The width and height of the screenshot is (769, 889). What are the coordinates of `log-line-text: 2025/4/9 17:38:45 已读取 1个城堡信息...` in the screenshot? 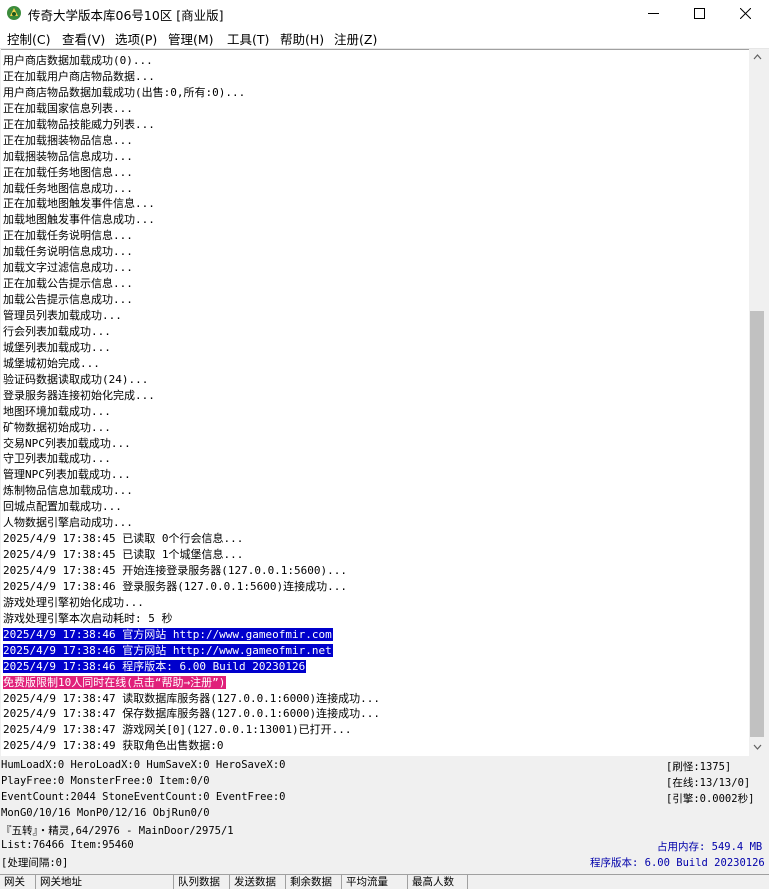 It's located at (123, 555).